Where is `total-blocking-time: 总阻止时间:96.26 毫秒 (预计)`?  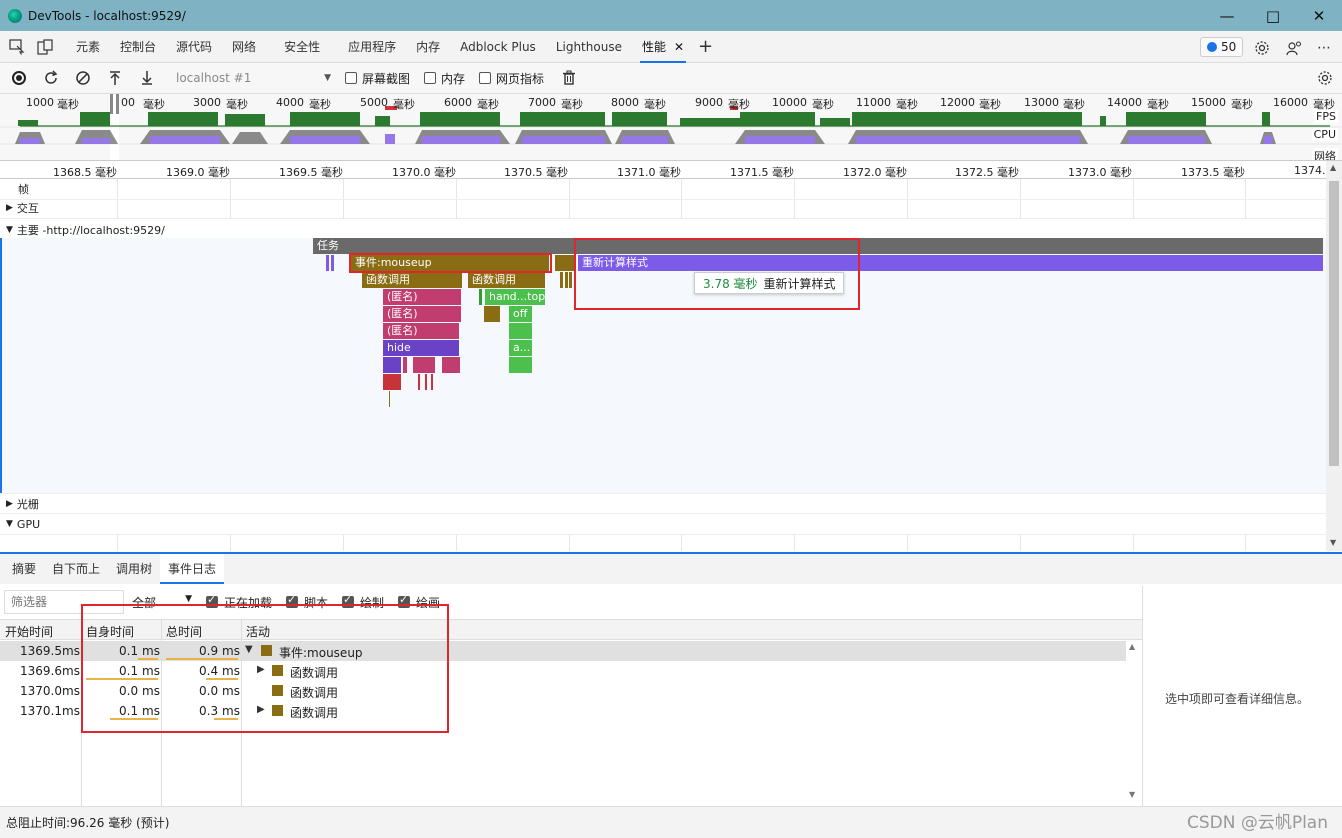 total-blocking-time: 总阻止时间:96.26 毫秒 (预计) is located at coordinates (88, 823).